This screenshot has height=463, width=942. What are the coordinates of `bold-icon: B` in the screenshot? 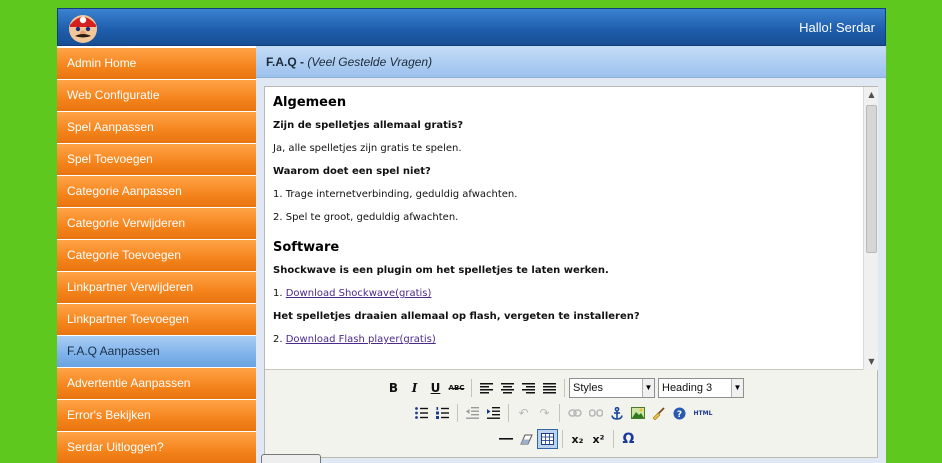 It's located at (393, 388).